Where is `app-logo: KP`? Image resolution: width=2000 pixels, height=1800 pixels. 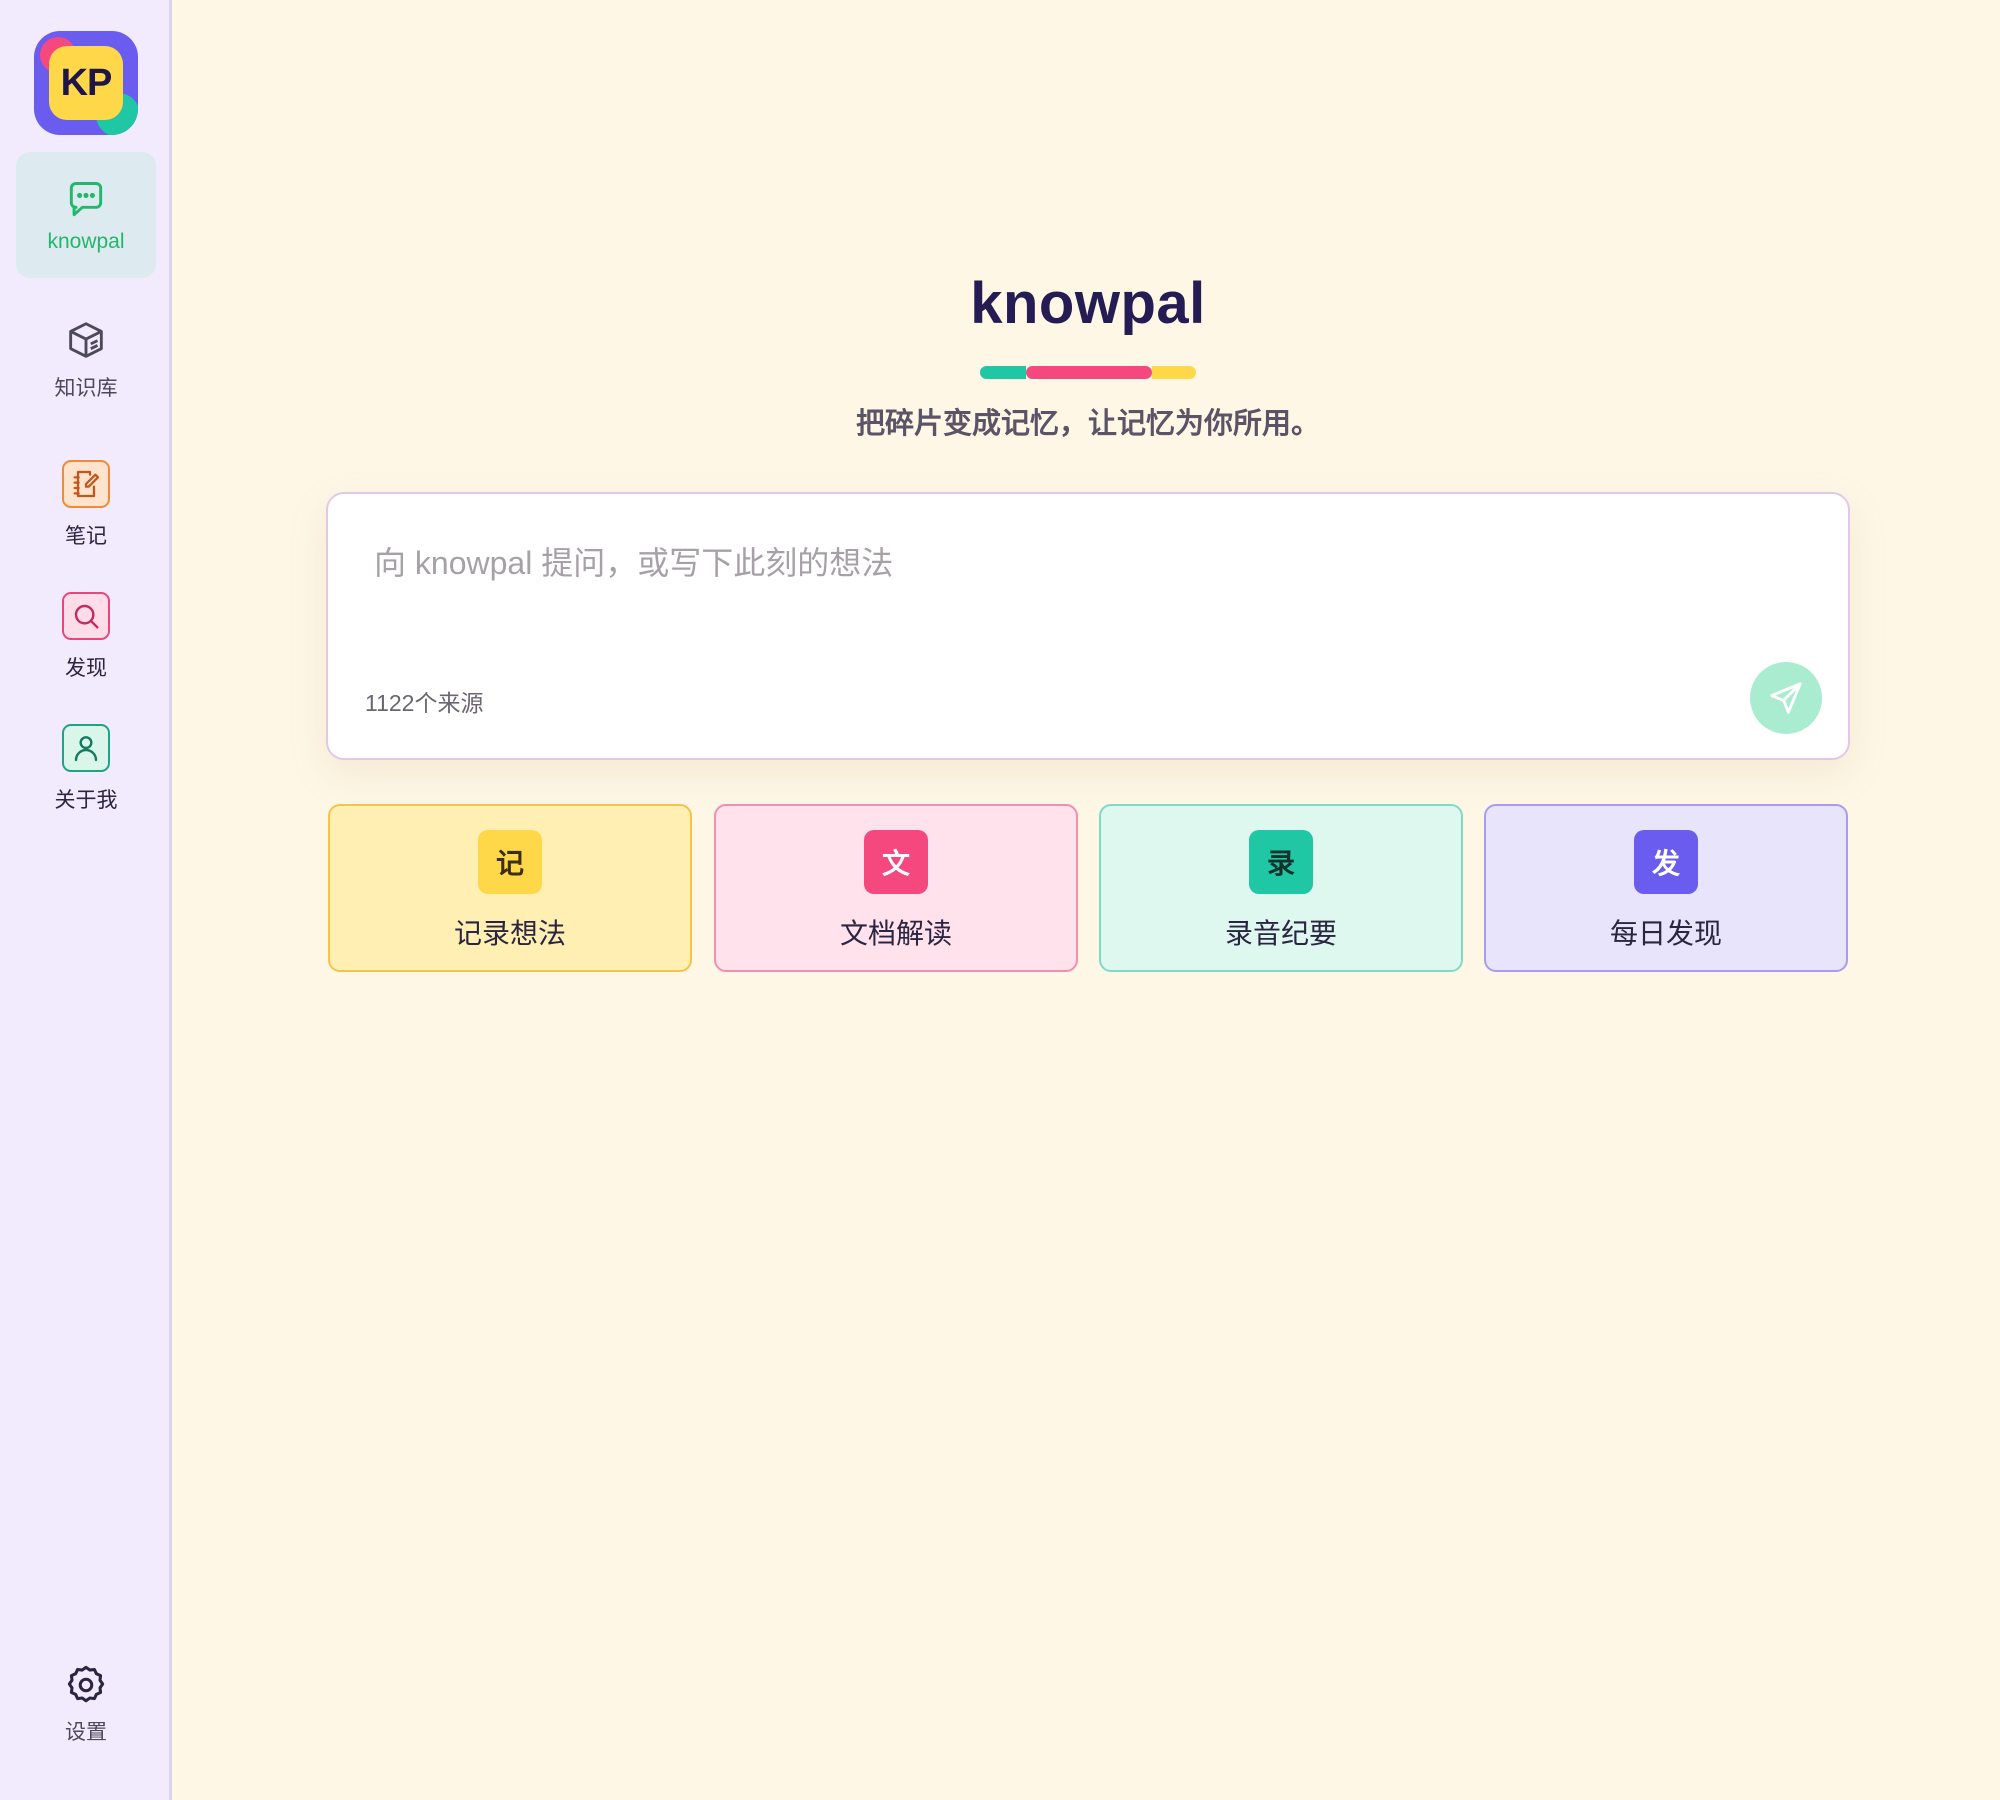
app-logo: KP is located at coordinates (86, 83).